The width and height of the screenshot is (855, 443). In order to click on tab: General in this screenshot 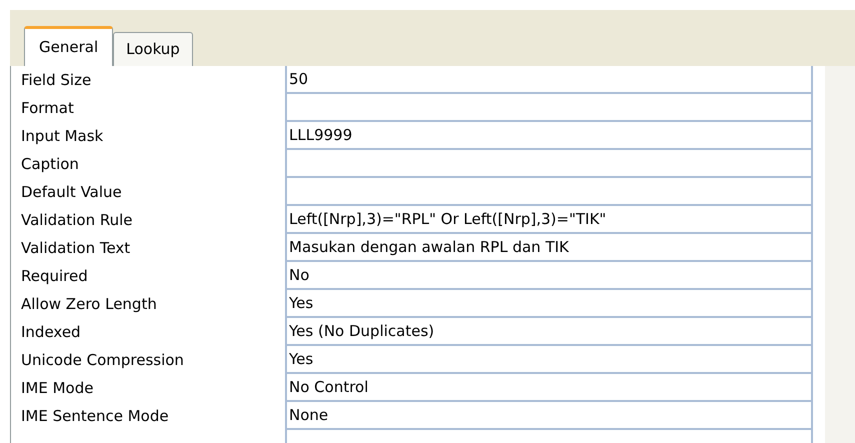, I will do `click(69, 46)`.